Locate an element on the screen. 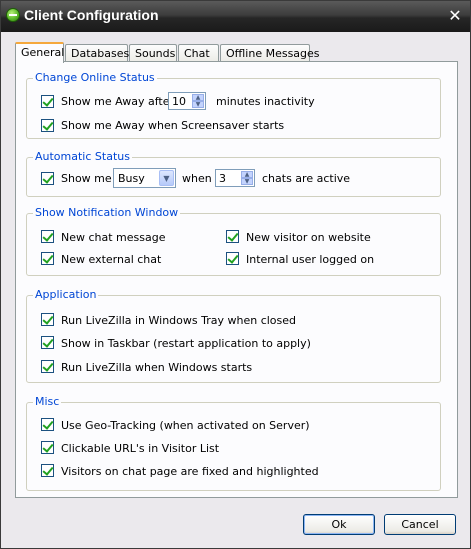 This screenshot has height=549, width=471. chat-count-stepper: 3 ▲ ▼ is located at coordinates (235, 178).